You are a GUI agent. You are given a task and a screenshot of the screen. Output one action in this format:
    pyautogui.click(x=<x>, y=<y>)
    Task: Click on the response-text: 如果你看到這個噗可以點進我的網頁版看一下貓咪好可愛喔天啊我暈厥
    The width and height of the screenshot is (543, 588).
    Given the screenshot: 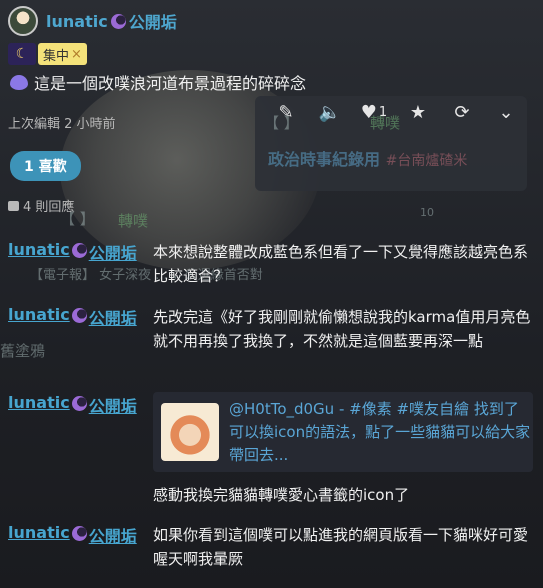 What is the action you would take?
    pyautogui.click(x=341, y=547)
    